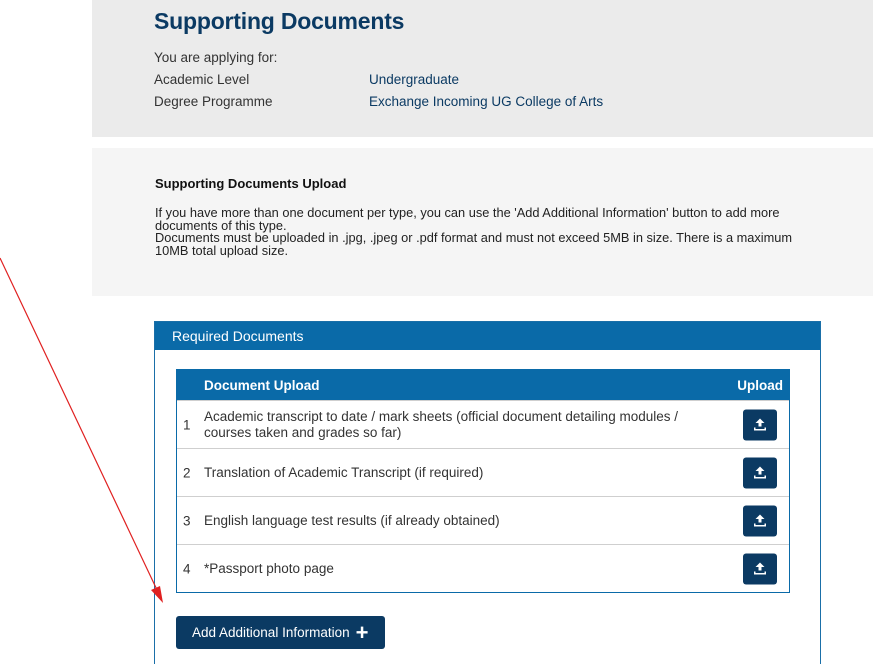 This screenshot has width=873, height=664. I want to click on row-number: 2, so click(187, 472).